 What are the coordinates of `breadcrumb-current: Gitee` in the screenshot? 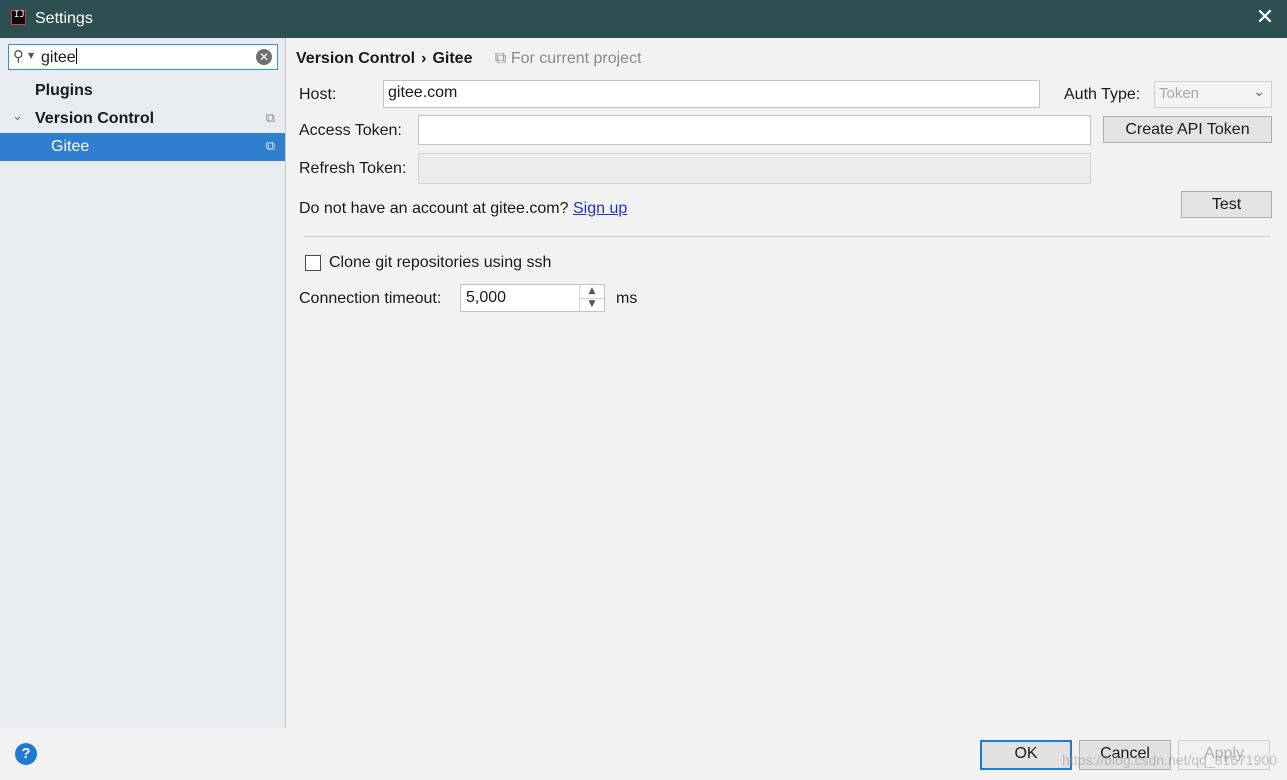 It's located at (452, 58).